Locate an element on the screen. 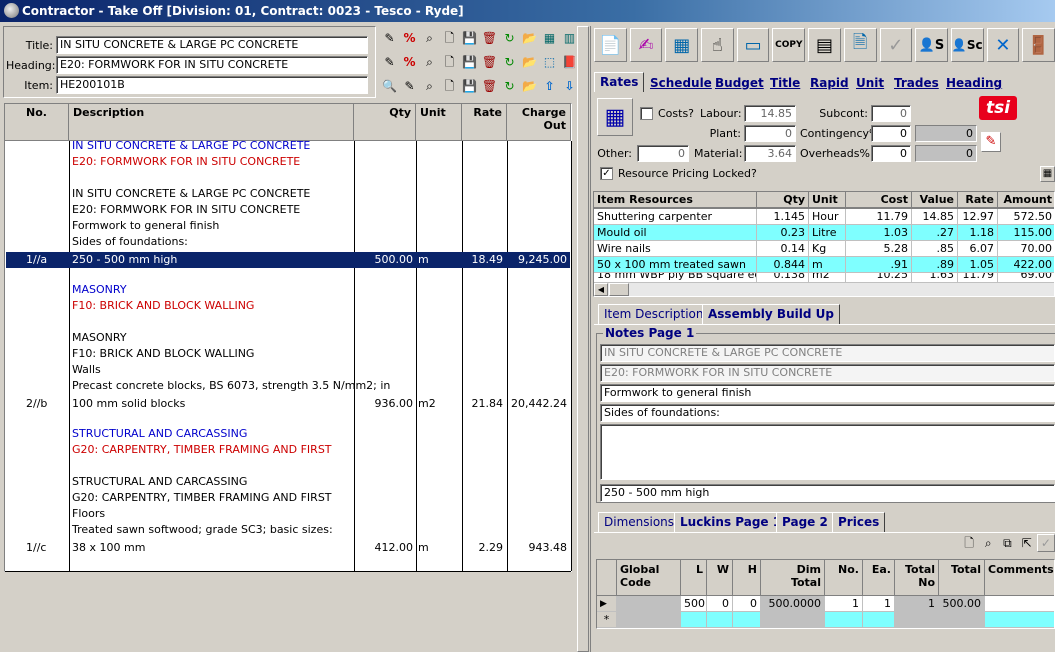 This screenshot has height=652, width=1055. table-row-new: * is located at coordinates (825, 620).